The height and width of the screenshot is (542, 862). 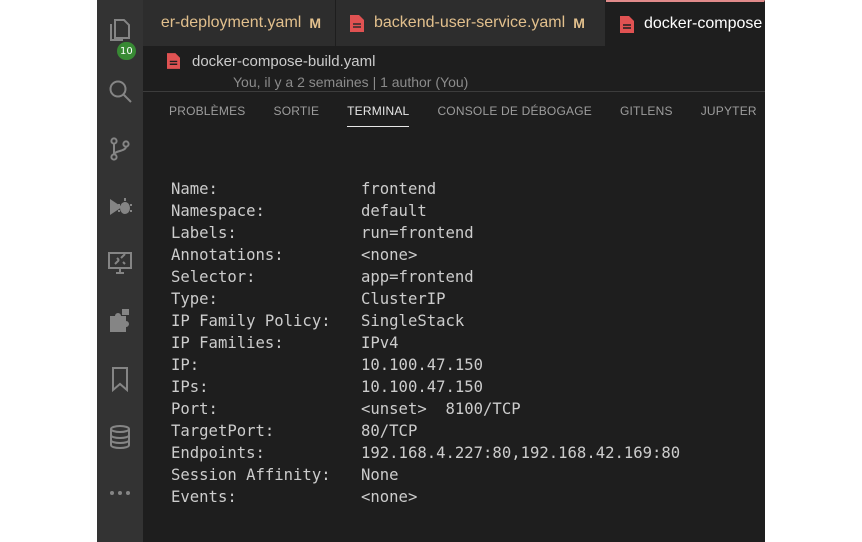 I want to click on extensions-button, so click(x=120, y=320).